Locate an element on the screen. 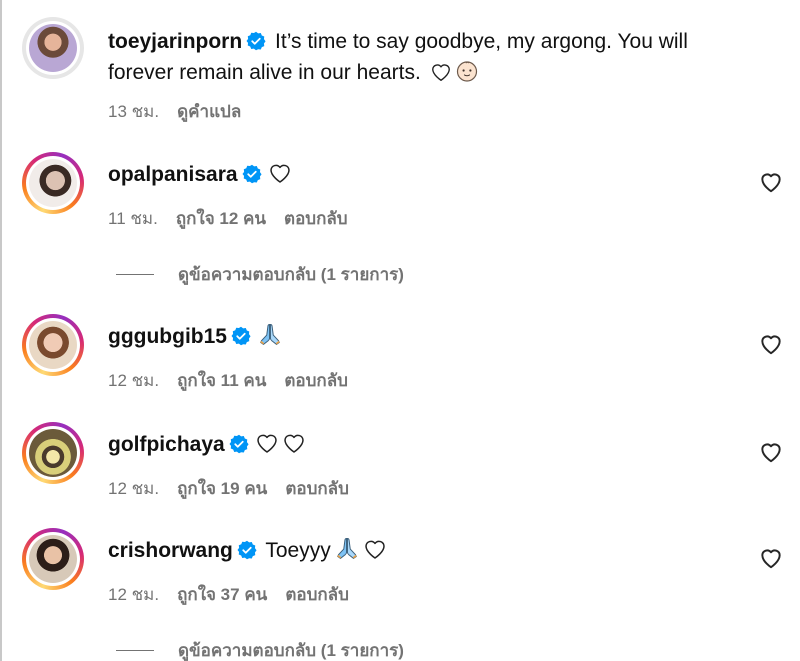  like-count: ถูกใจ 11 คน is located at coordinates (221, 380).